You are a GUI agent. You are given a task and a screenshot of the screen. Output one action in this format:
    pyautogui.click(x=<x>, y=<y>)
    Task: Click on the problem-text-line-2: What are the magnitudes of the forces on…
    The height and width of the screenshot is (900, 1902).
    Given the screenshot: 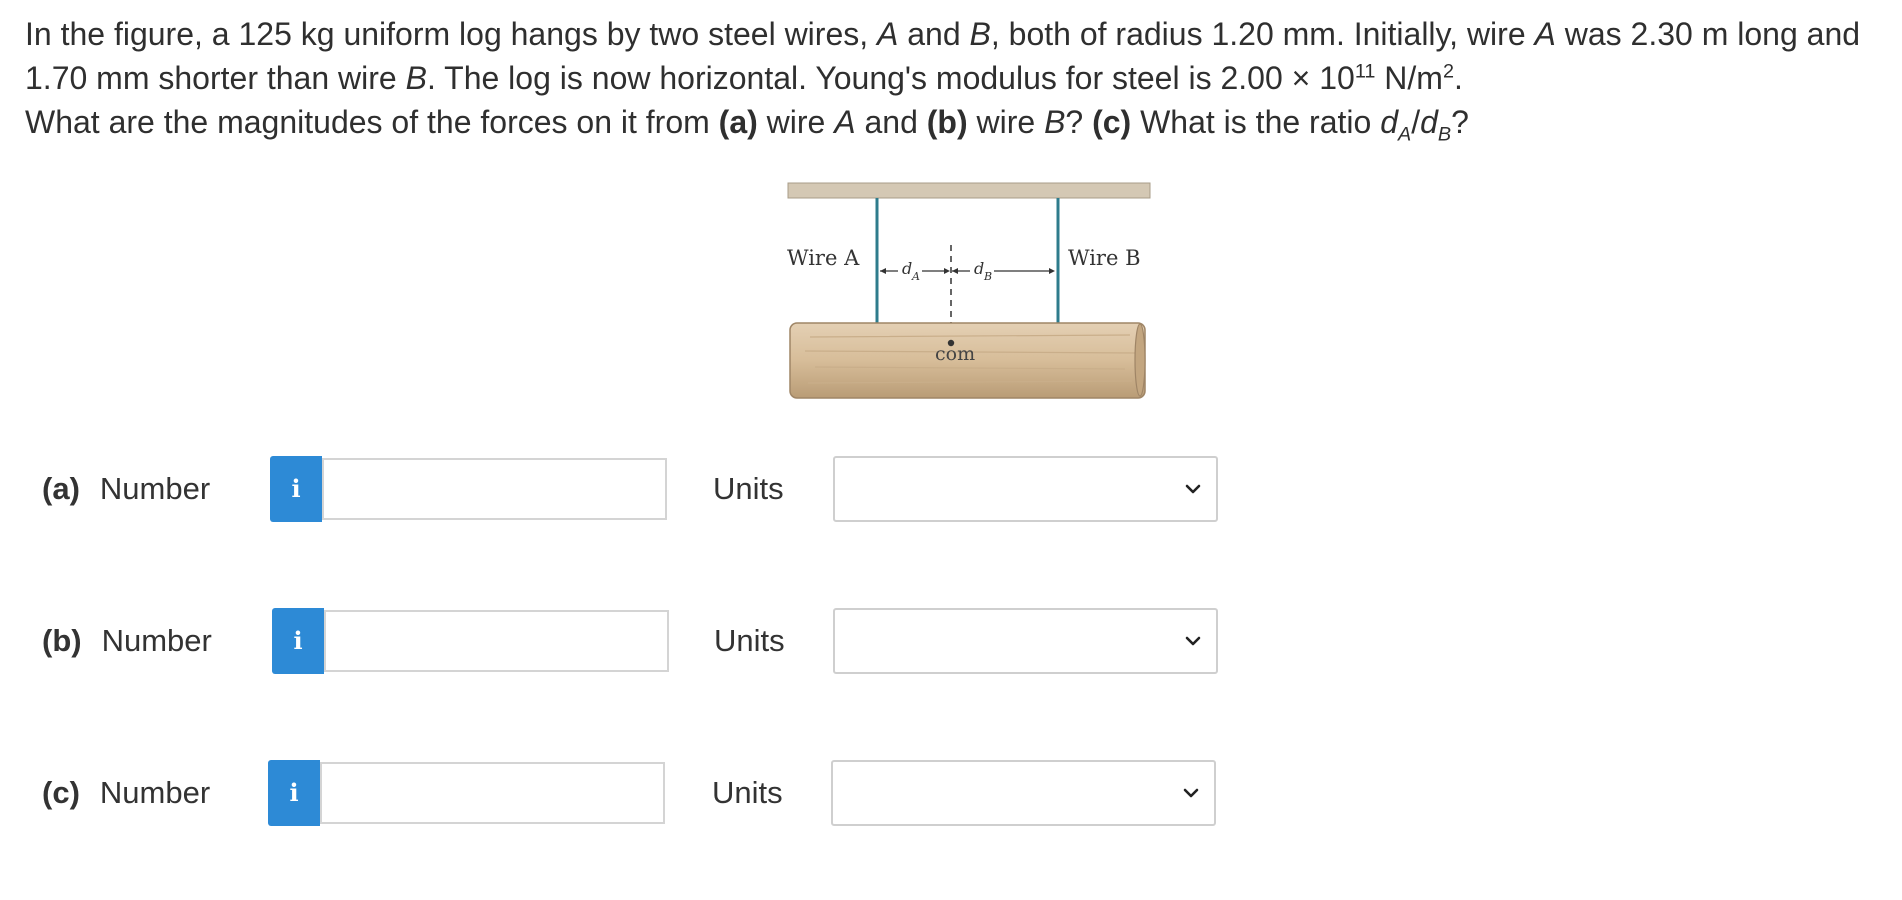 What is the action you would take?
    pyautogui.click(x=747, y=125)
    